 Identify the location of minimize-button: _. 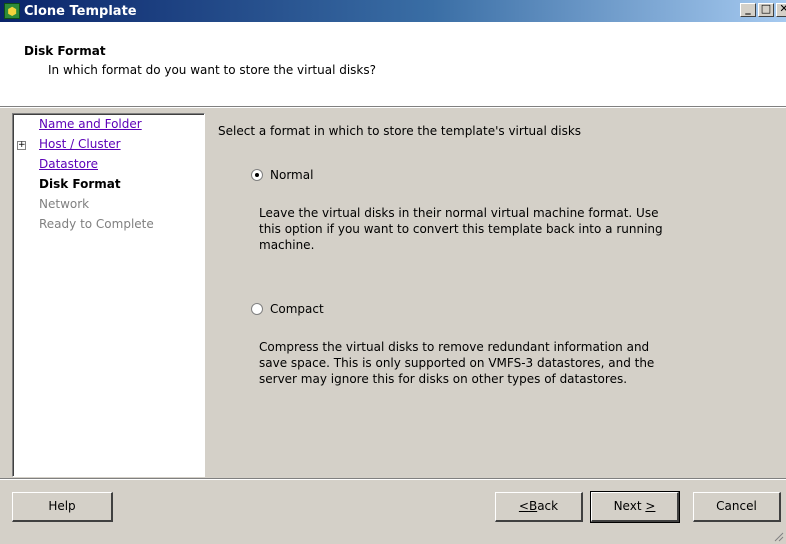
(748, 9).